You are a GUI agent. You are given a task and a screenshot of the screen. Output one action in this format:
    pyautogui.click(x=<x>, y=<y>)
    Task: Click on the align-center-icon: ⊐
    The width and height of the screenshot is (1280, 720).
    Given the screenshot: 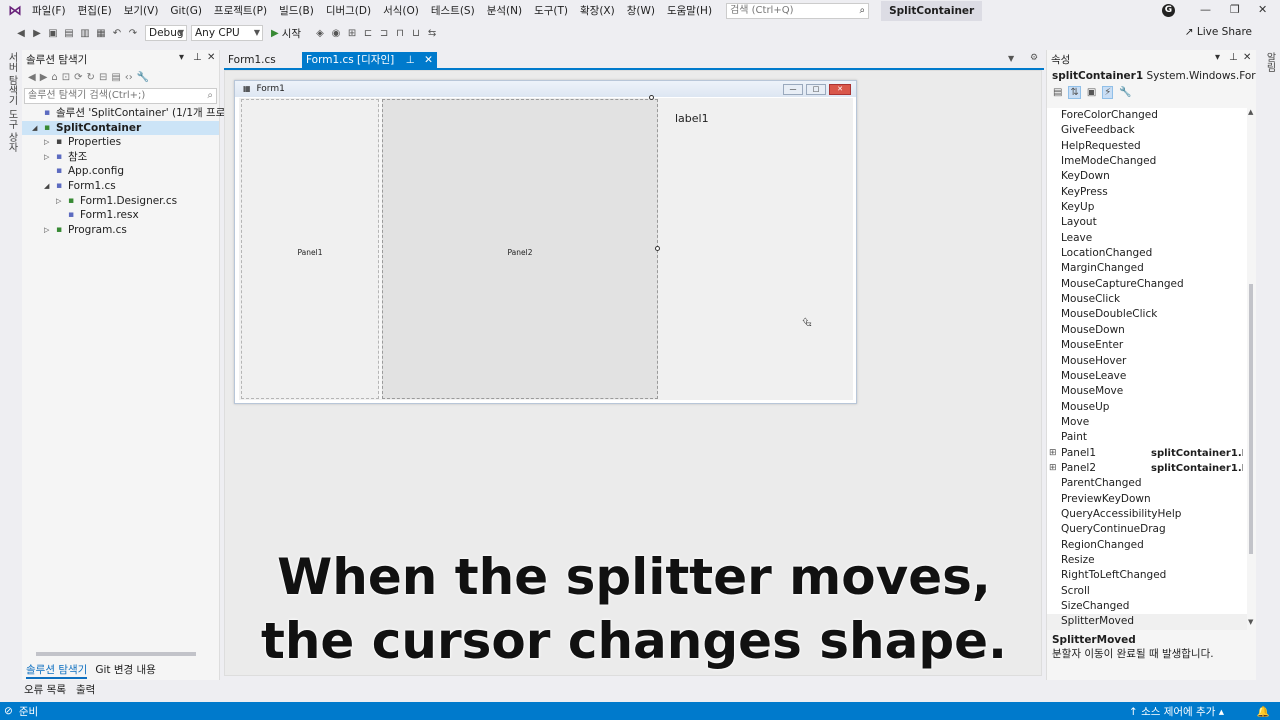 What is the action you would take?
    pyautogui.click(x=384, y=33)
    